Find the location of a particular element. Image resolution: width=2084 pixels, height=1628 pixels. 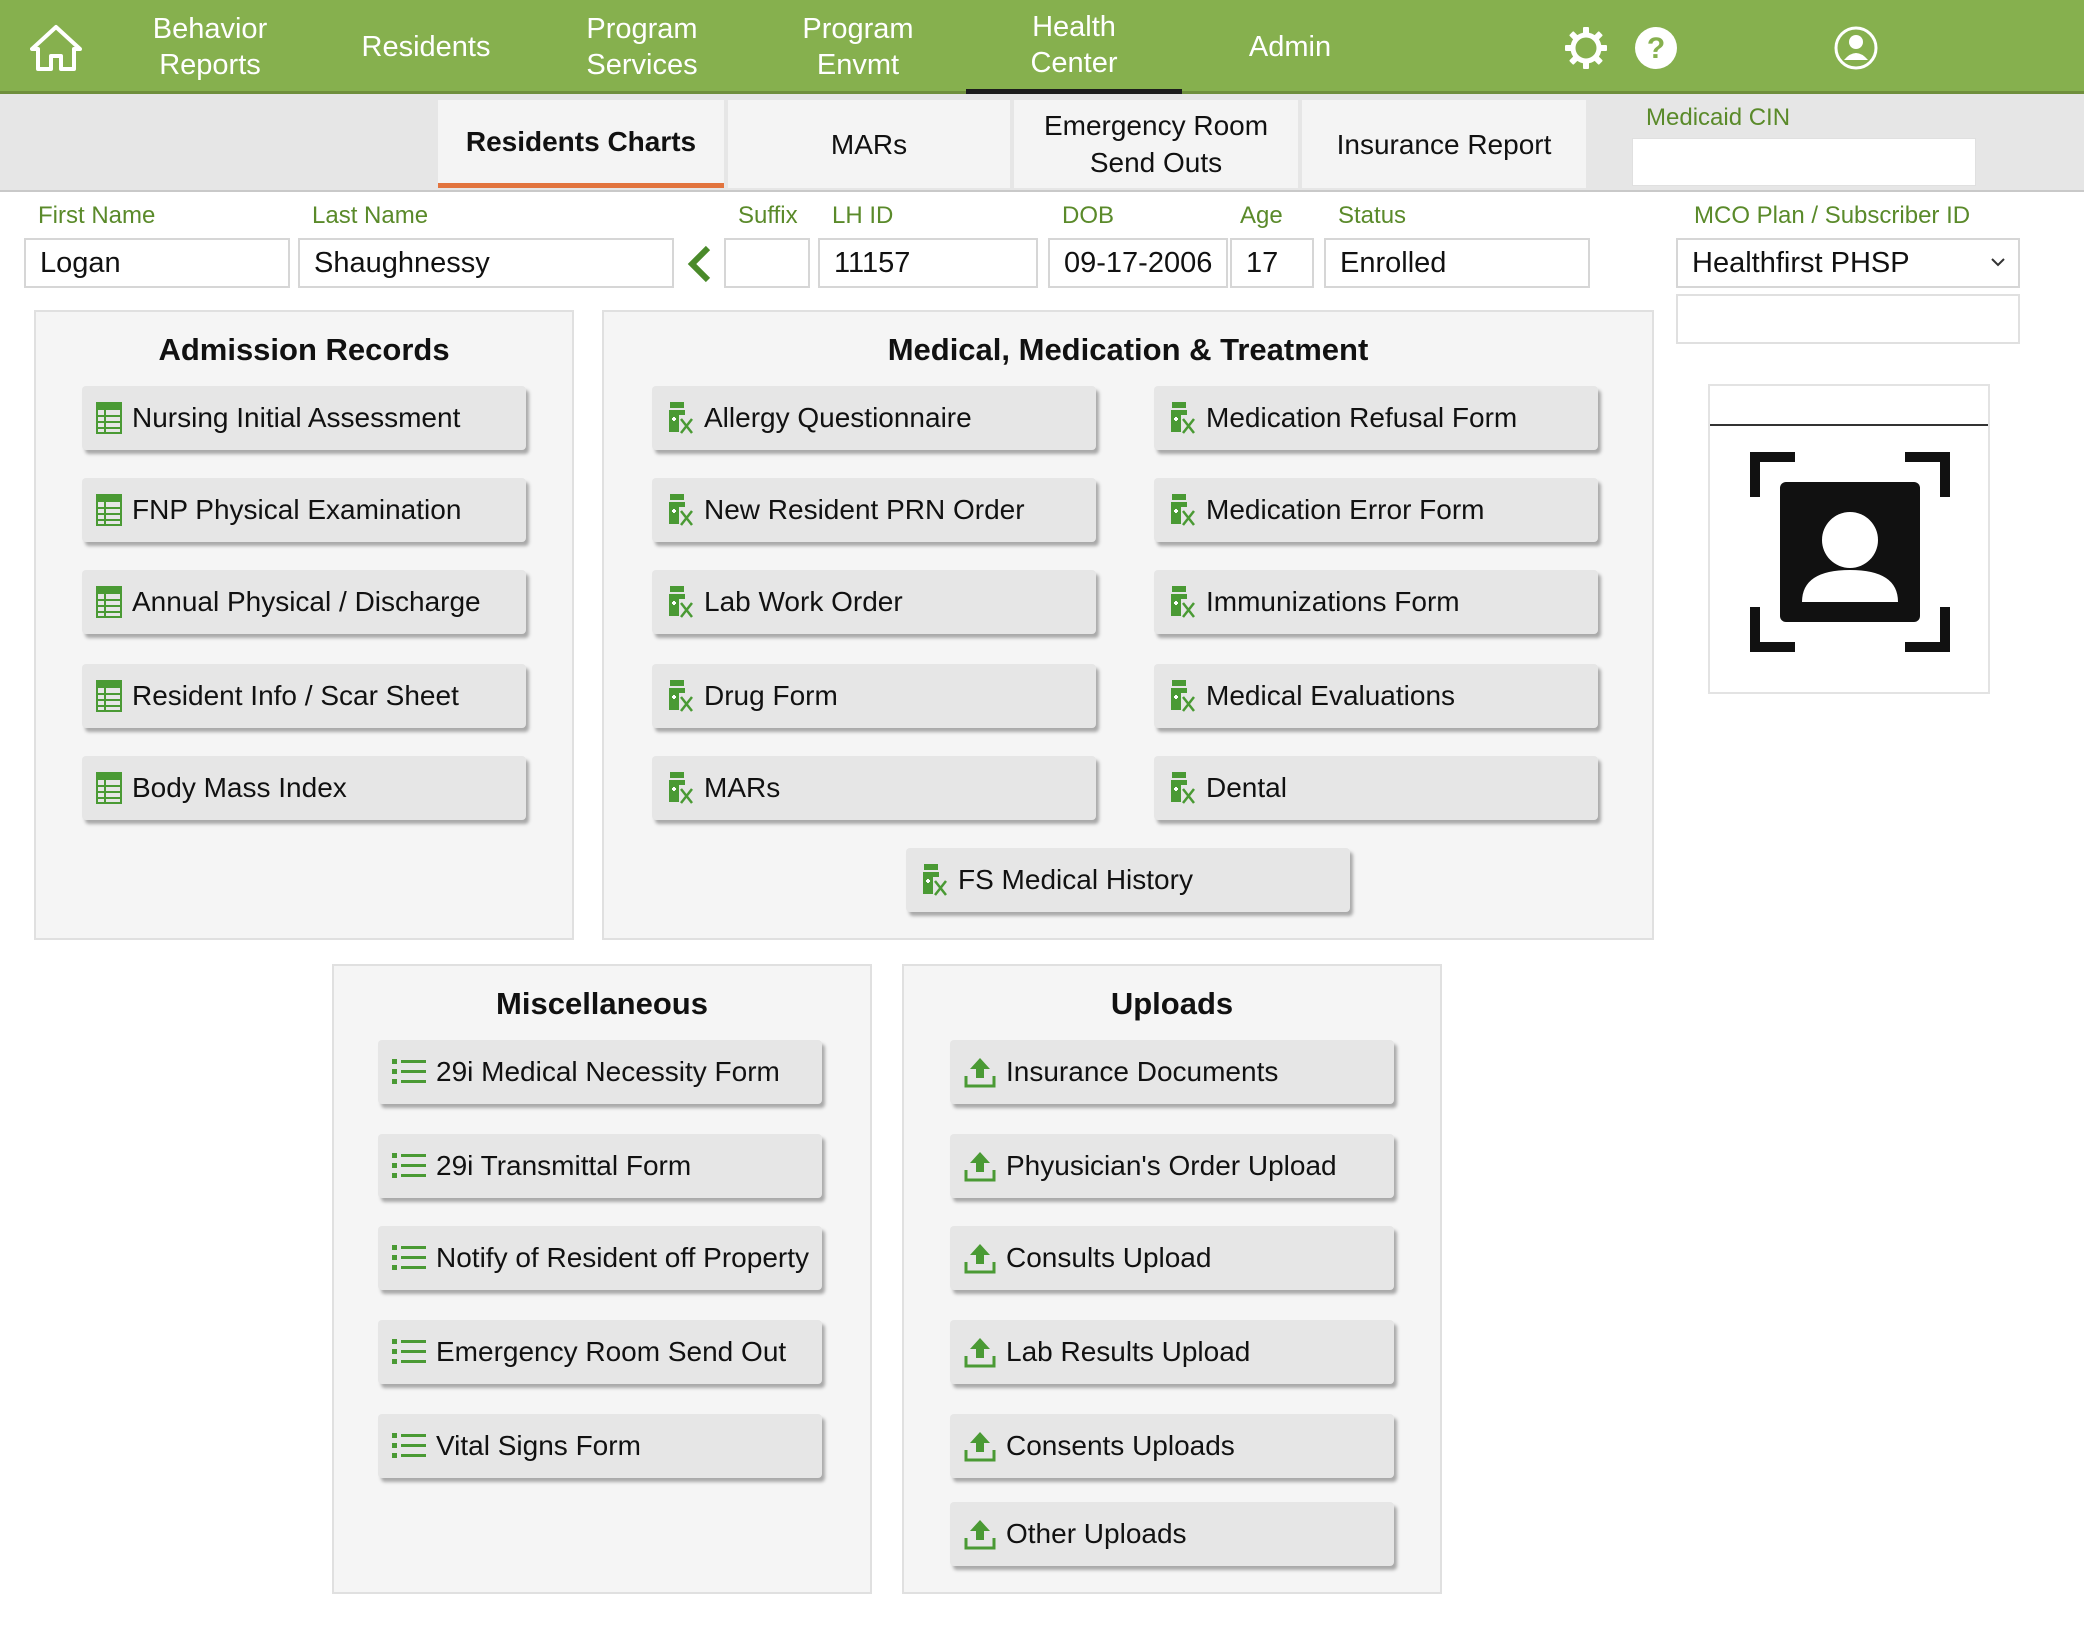

lab-results-upload-button: Lab Results Upload is located at coordinates (1172, 1352).